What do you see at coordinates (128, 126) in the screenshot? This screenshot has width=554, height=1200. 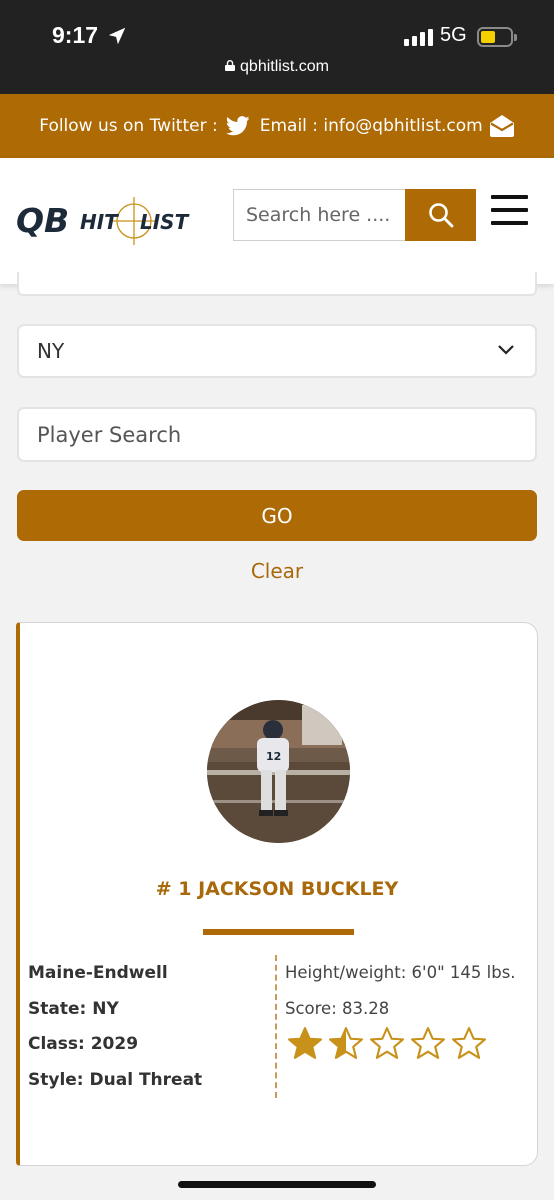 I see `twitter-label: Follow us on Twitter :` at bounding box center [128, 126].